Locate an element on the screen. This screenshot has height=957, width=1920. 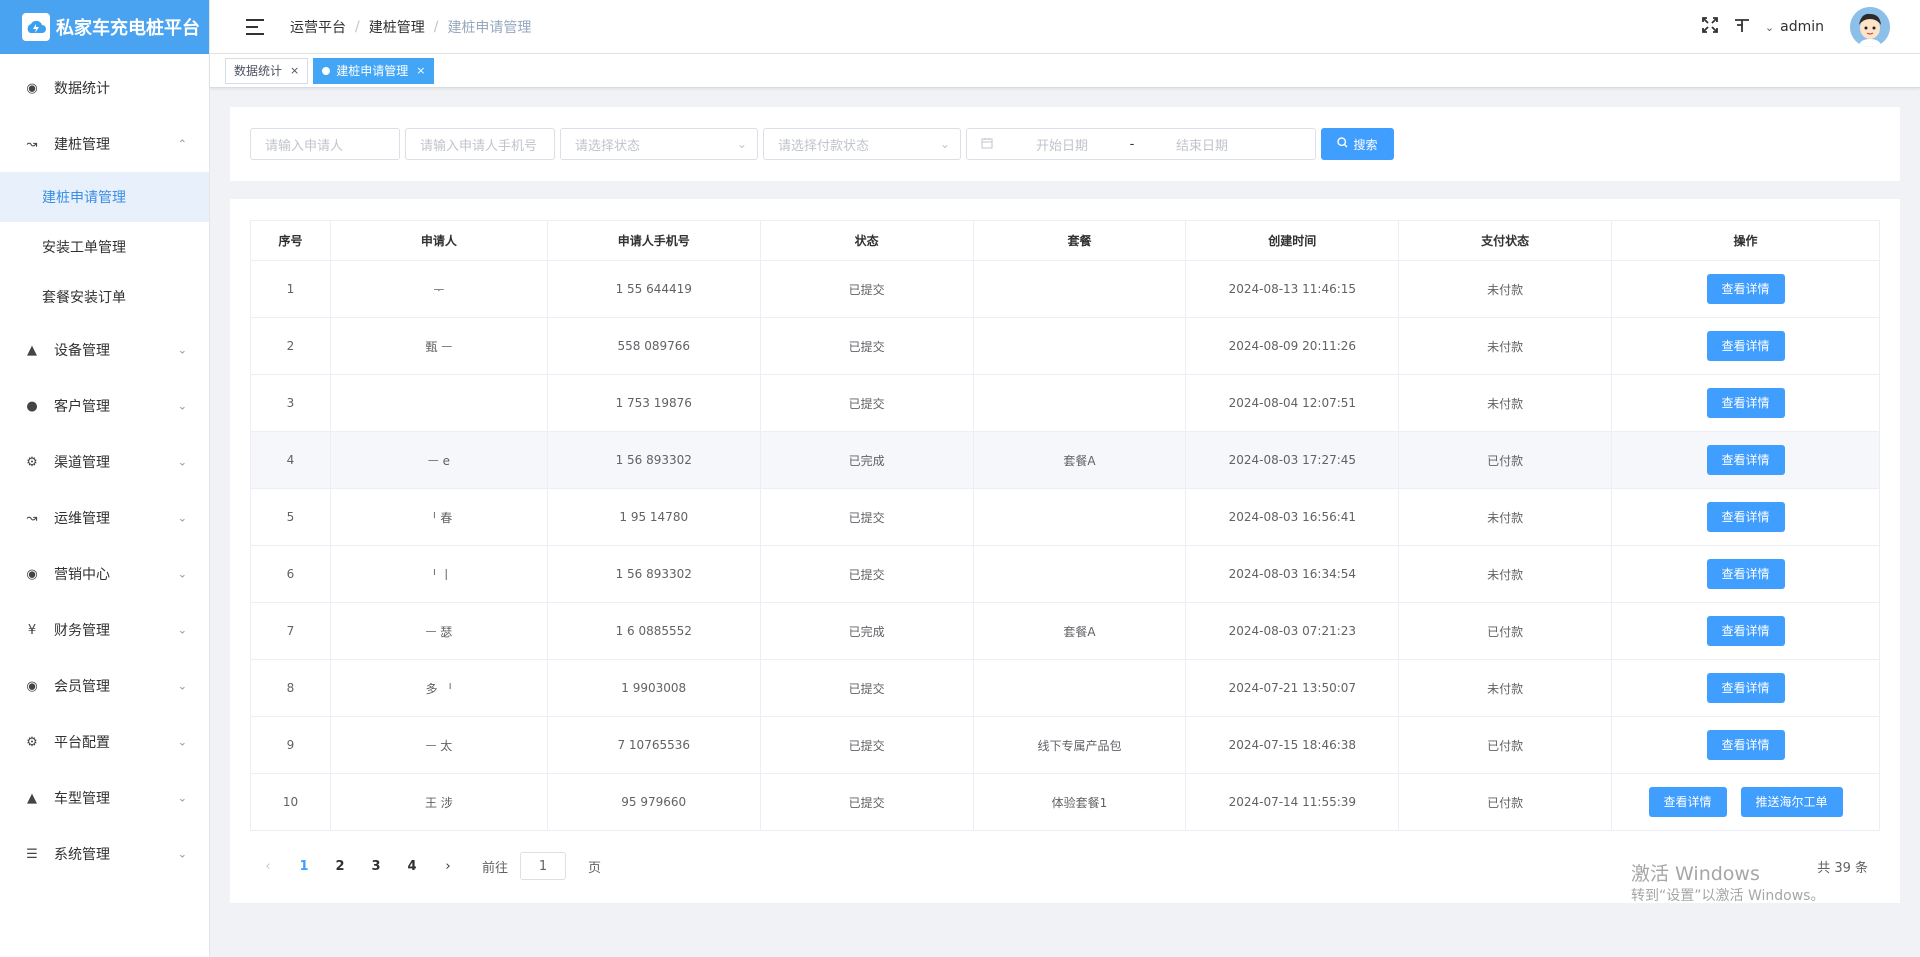
sidebar-item-channel: ⚙ 渠道管理 ⌄ is located at coordinates (104, 462).